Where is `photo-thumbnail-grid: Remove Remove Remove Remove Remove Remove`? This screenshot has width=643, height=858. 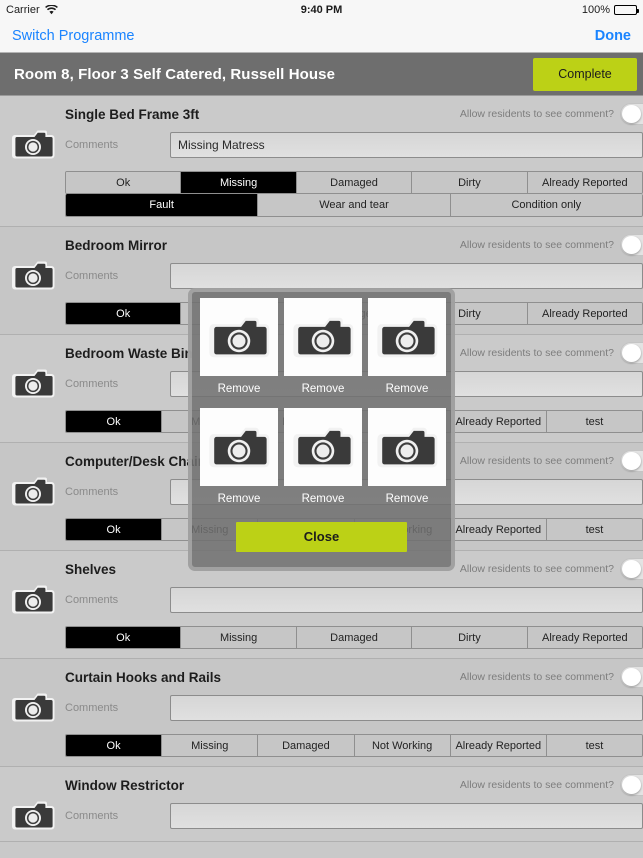 photo-thumbnail-grid: Remove Remove Remove Remove Remove Remove is located at coordinates (323, 408).